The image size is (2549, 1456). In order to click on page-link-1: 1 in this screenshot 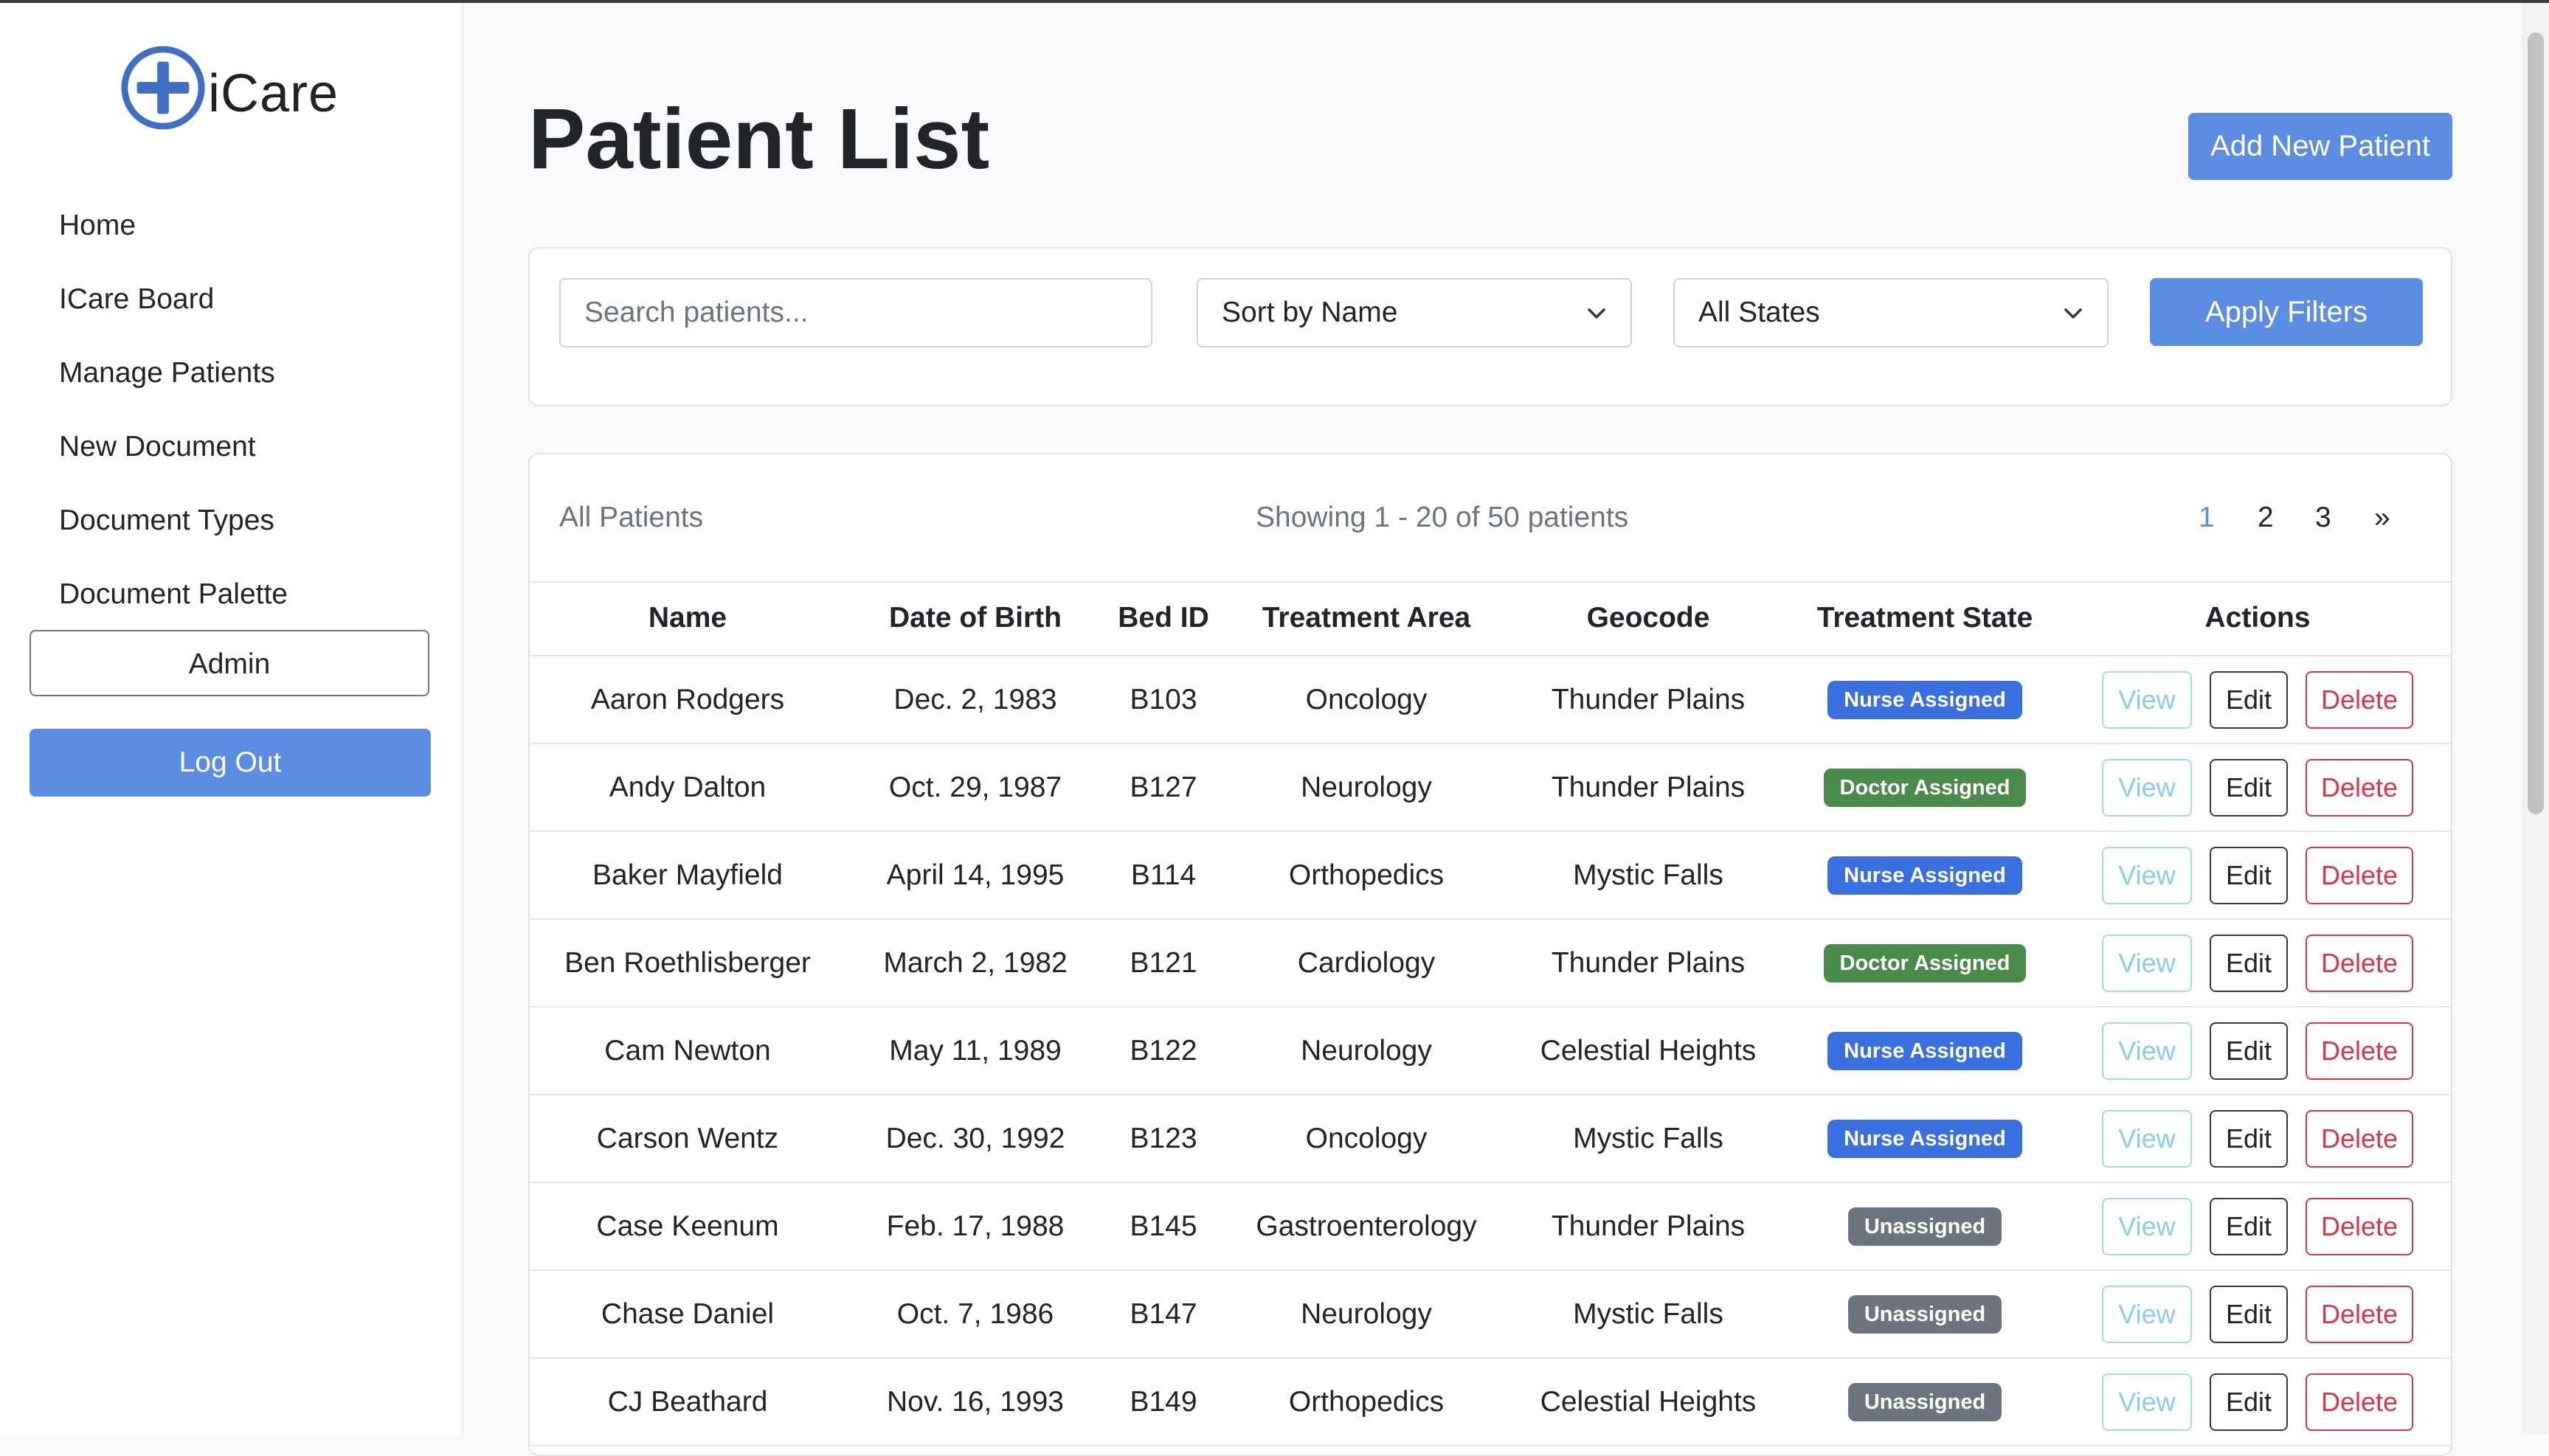, I will do `click(2207, 518)`.